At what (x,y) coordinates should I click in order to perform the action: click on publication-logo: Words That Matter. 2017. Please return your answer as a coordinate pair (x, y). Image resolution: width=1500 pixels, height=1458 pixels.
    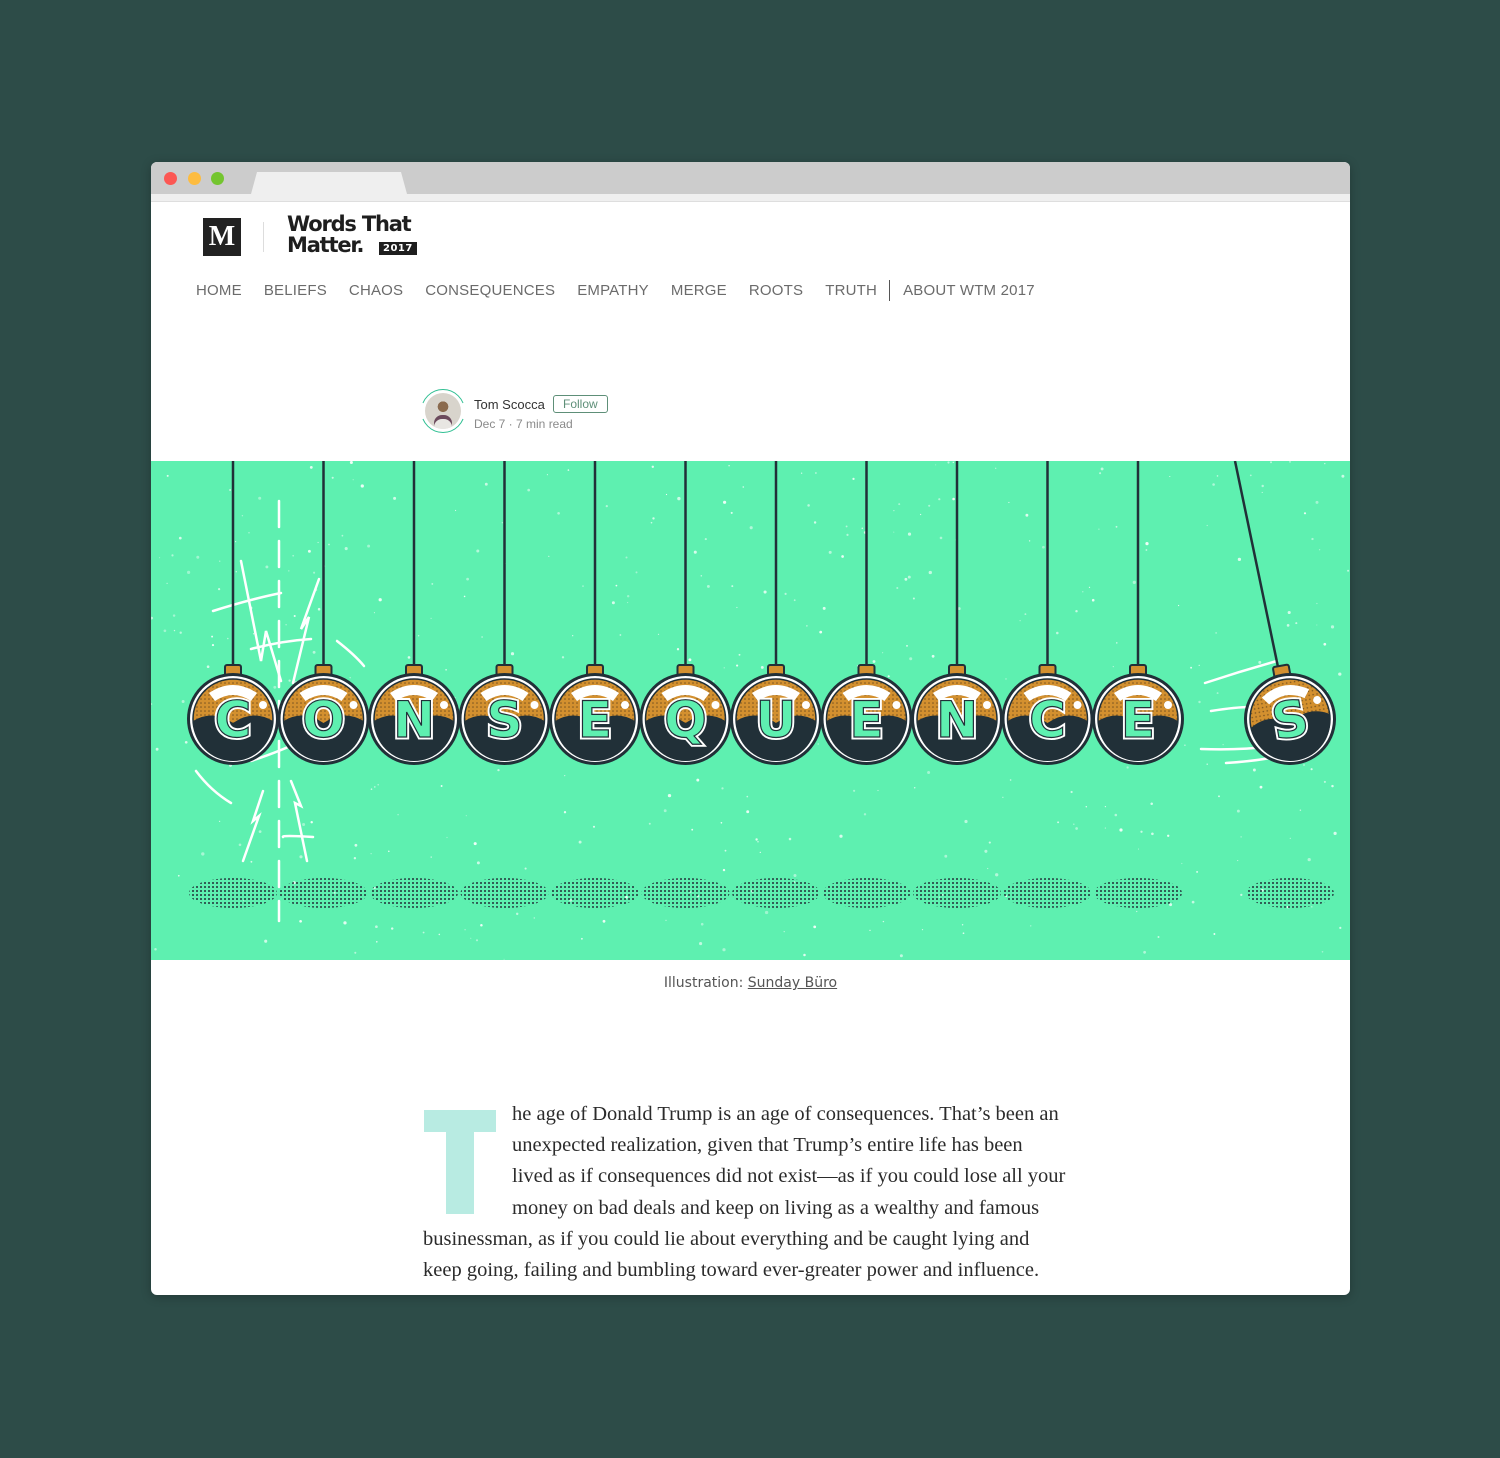
    Looking at the image, I should click on (357, 236).